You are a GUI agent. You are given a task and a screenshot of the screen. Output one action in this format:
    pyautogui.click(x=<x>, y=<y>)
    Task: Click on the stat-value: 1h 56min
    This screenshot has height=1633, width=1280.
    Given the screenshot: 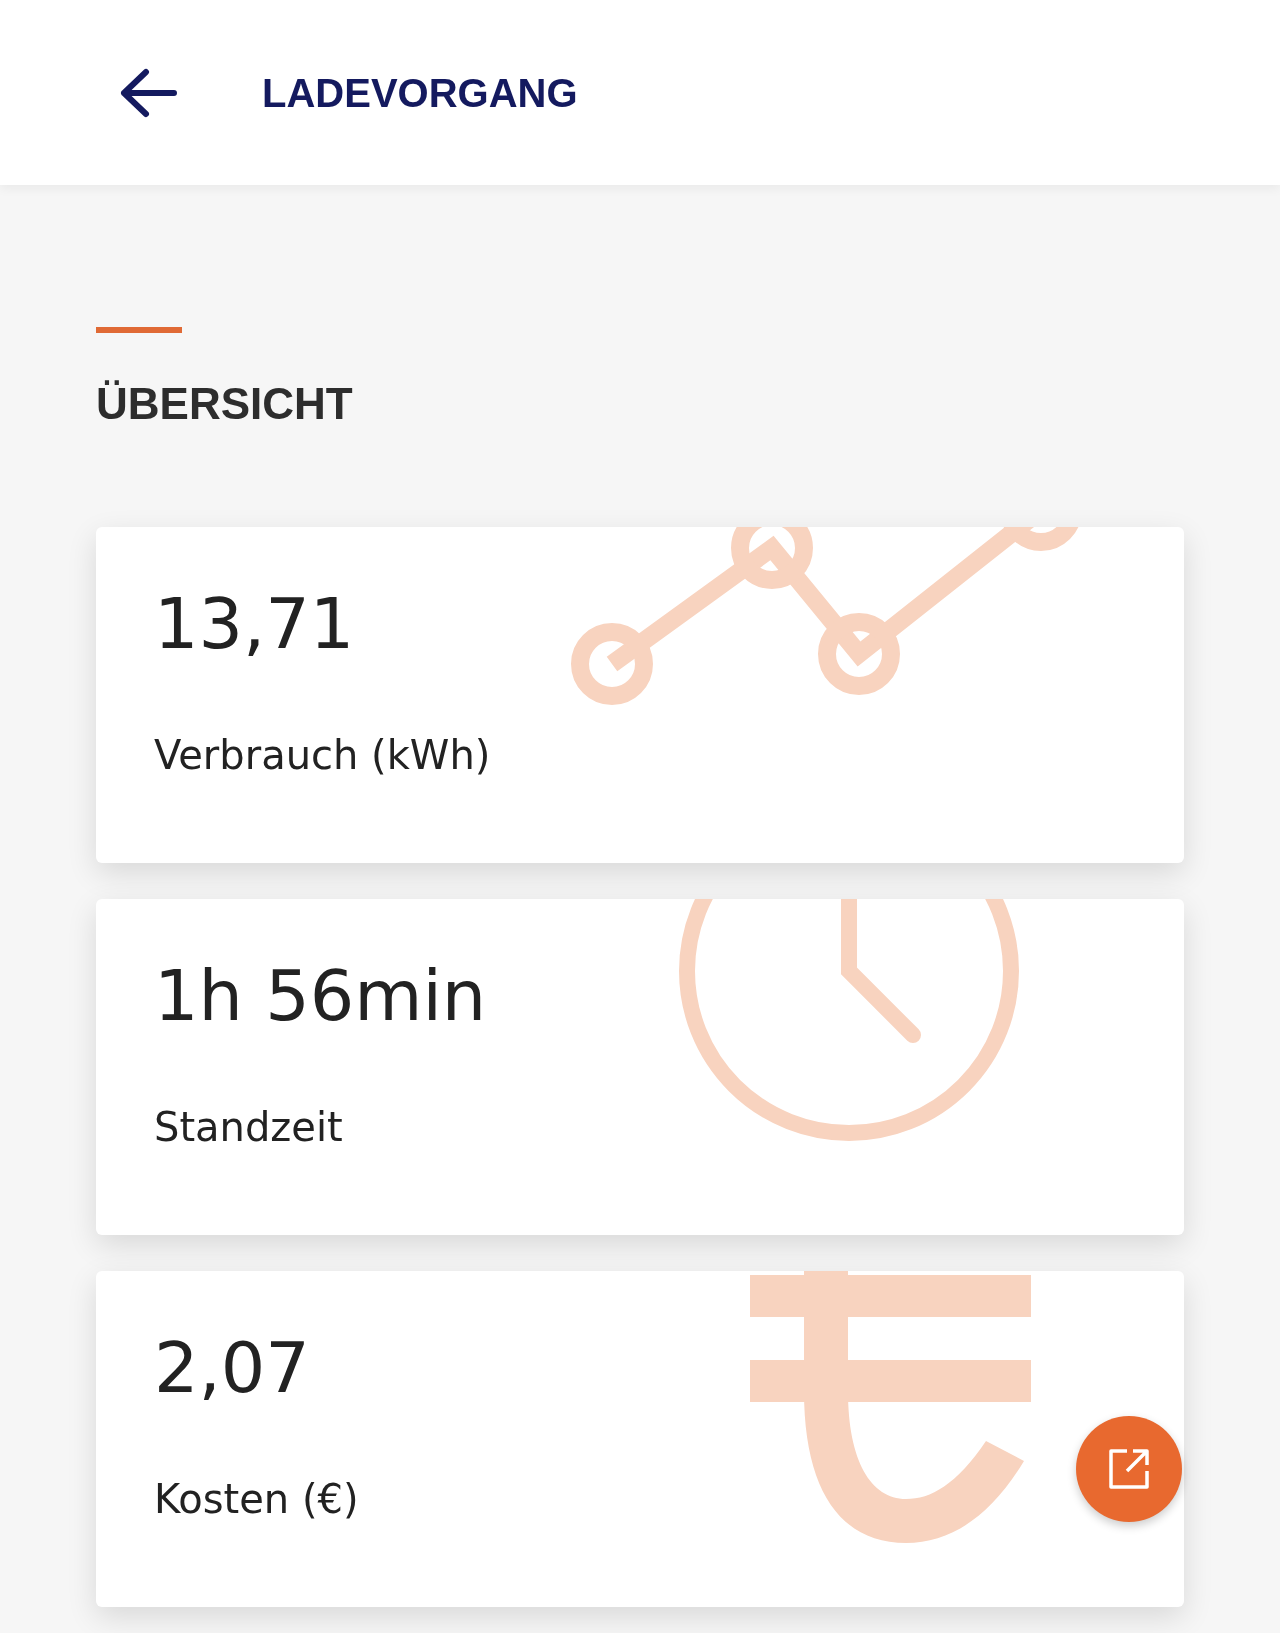 What is the action you would take?
    pyautogui.click(x=321, y=996)
    